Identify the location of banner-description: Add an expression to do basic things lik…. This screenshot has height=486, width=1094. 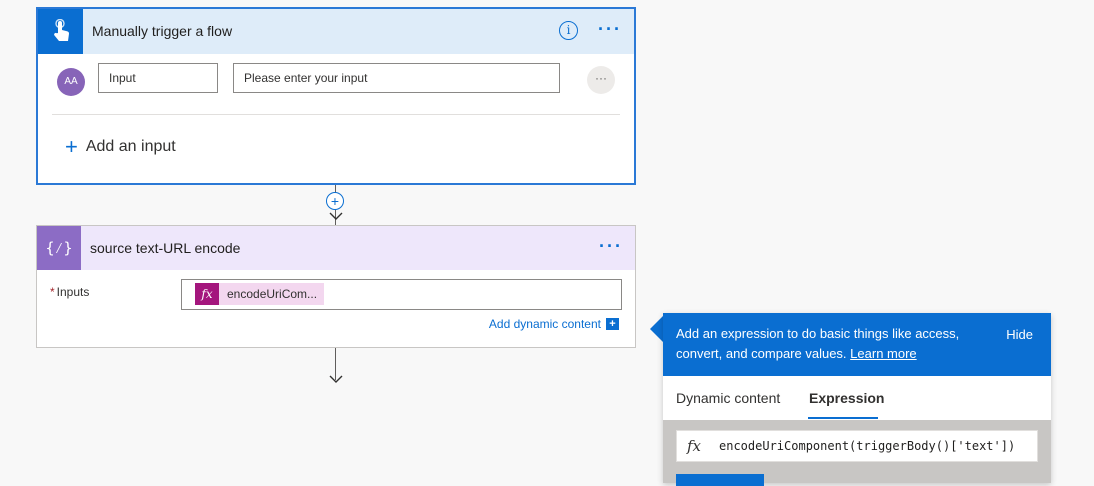
(818, 343).